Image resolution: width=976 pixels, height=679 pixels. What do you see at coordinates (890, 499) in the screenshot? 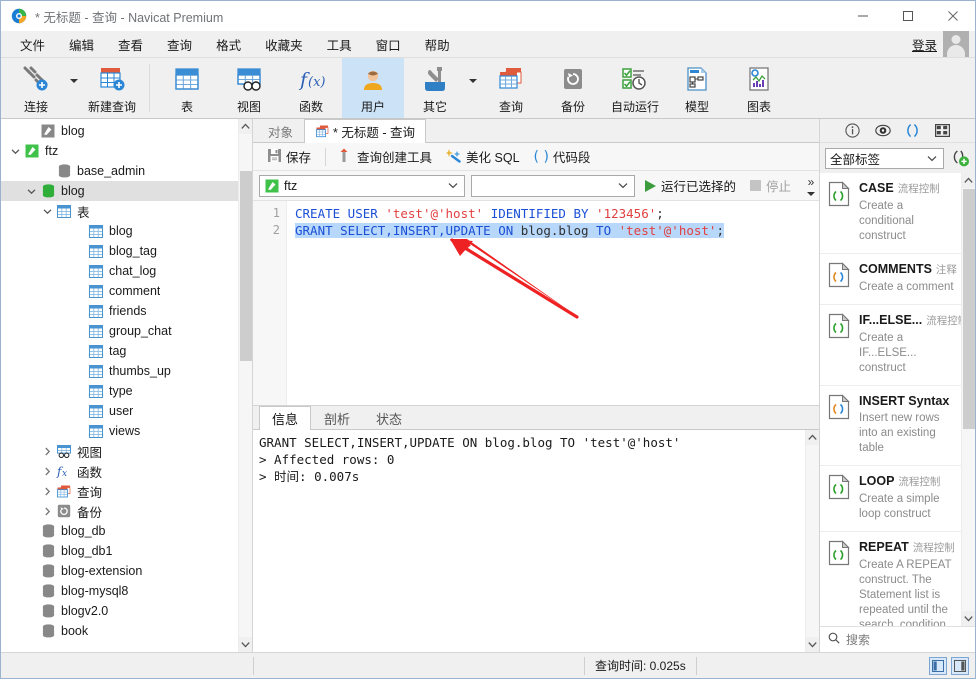
I see `snippet-item: LOOP 流程控制 Create a simple loop construct` at bounding box center [890, 499].